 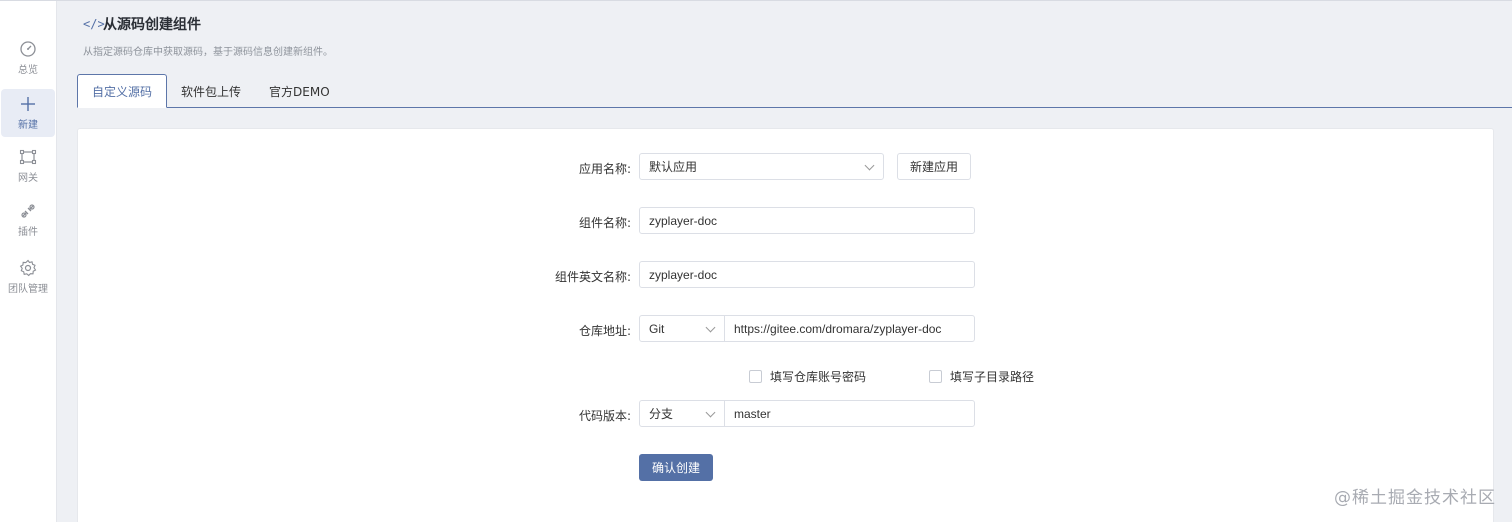 I want to click on sidebar-item-label: 新建, so click(x=28, y=125).